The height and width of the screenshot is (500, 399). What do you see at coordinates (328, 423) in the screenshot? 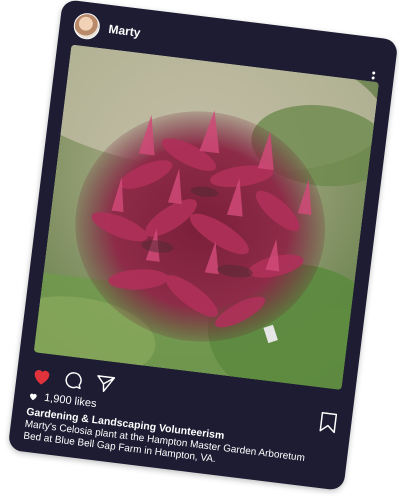
I see `bookmark-icon` at bounding box center [328, 423].